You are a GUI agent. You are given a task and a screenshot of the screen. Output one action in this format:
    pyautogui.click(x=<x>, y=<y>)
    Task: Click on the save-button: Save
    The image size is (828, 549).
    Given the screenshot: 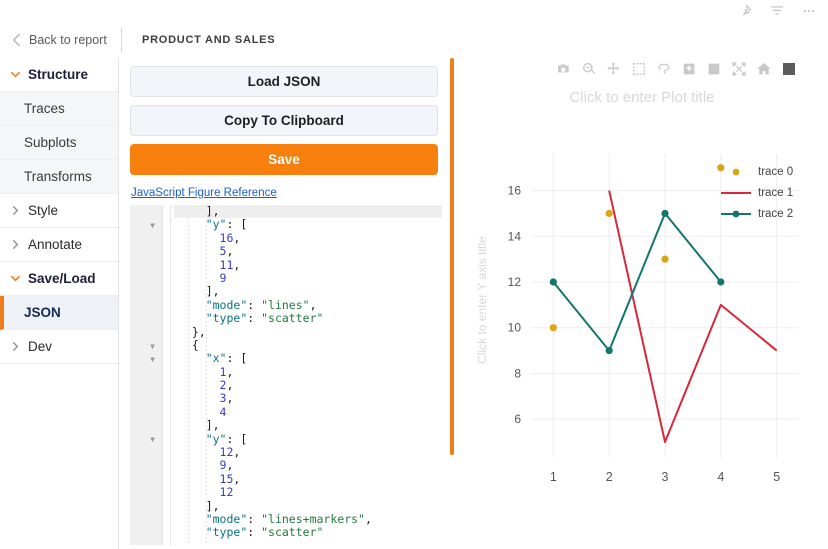 What is the action you would take?
    pyautogui.click(x=284, y=159)
    